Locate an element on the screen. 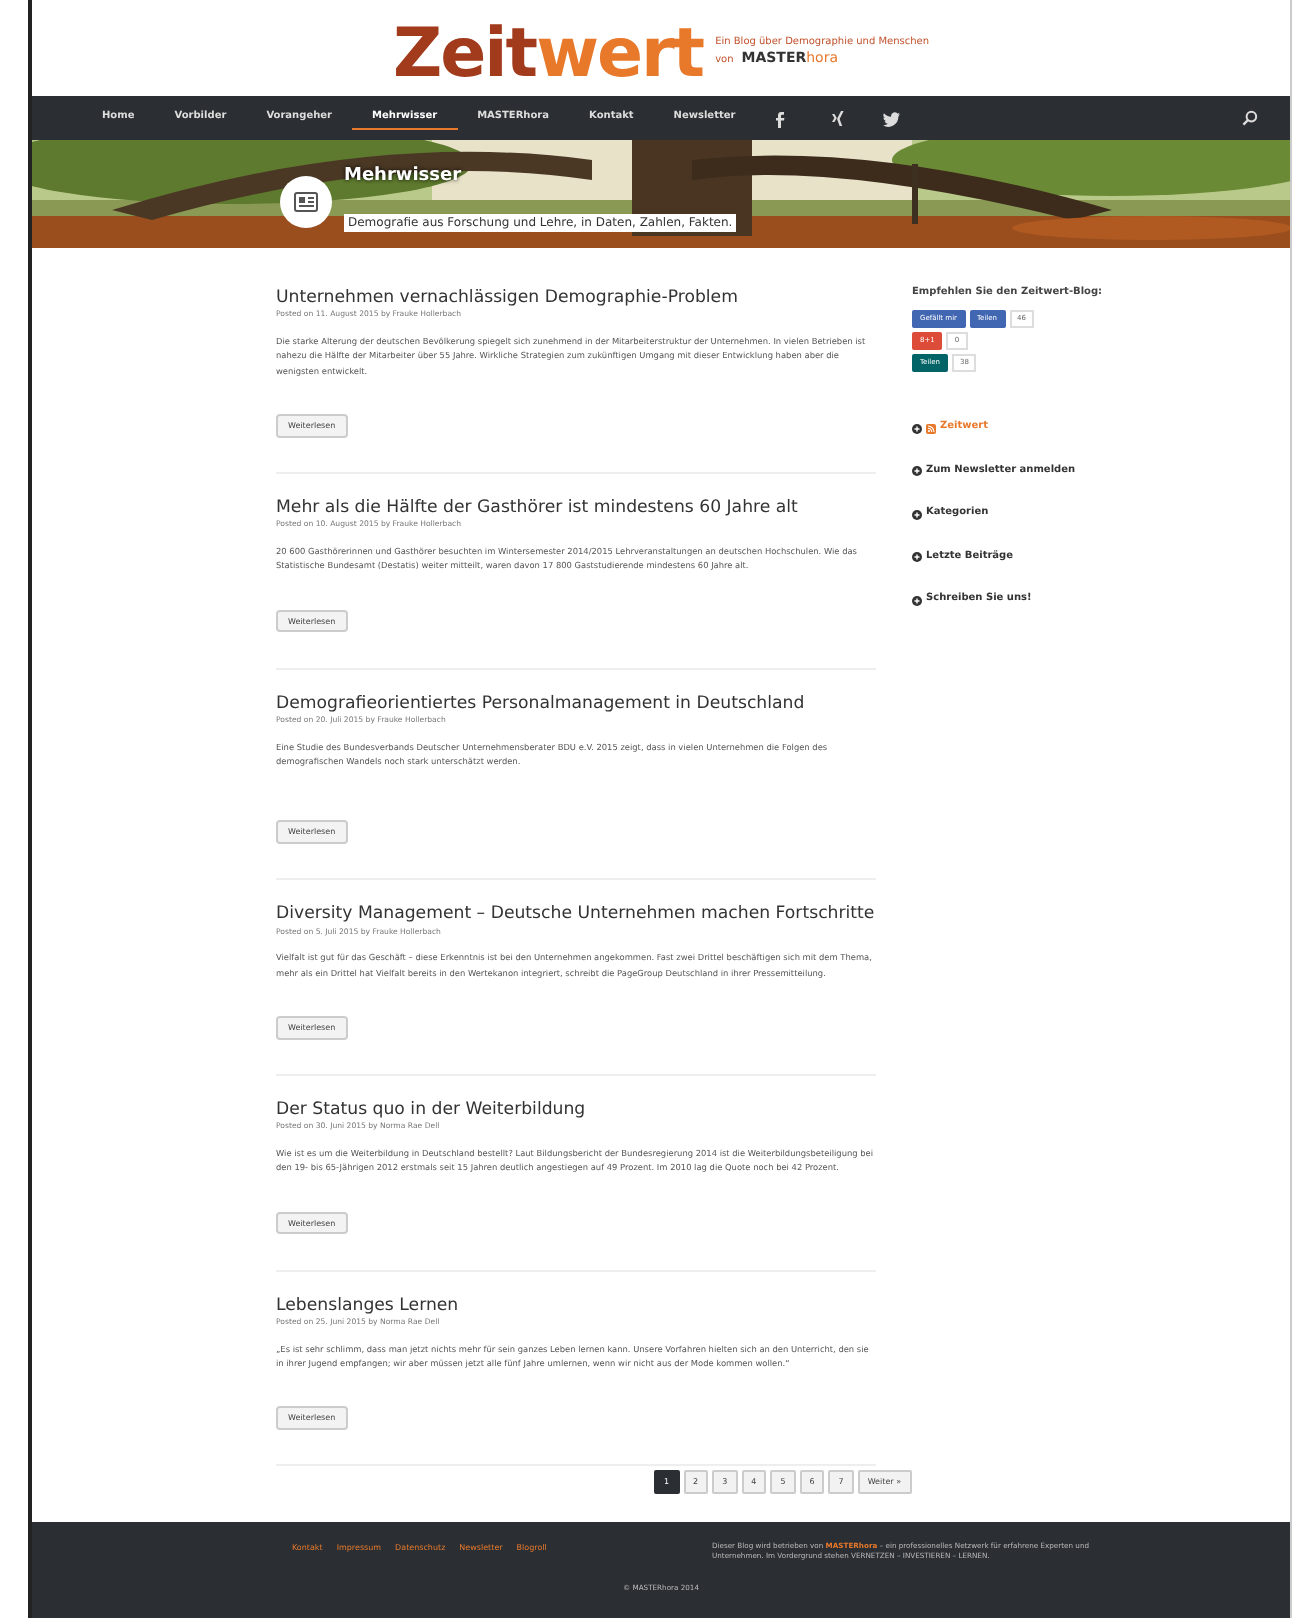  post-title: Demografieorientiertes Personalmanagement in Deutschland is located at coordinates (576, 704).